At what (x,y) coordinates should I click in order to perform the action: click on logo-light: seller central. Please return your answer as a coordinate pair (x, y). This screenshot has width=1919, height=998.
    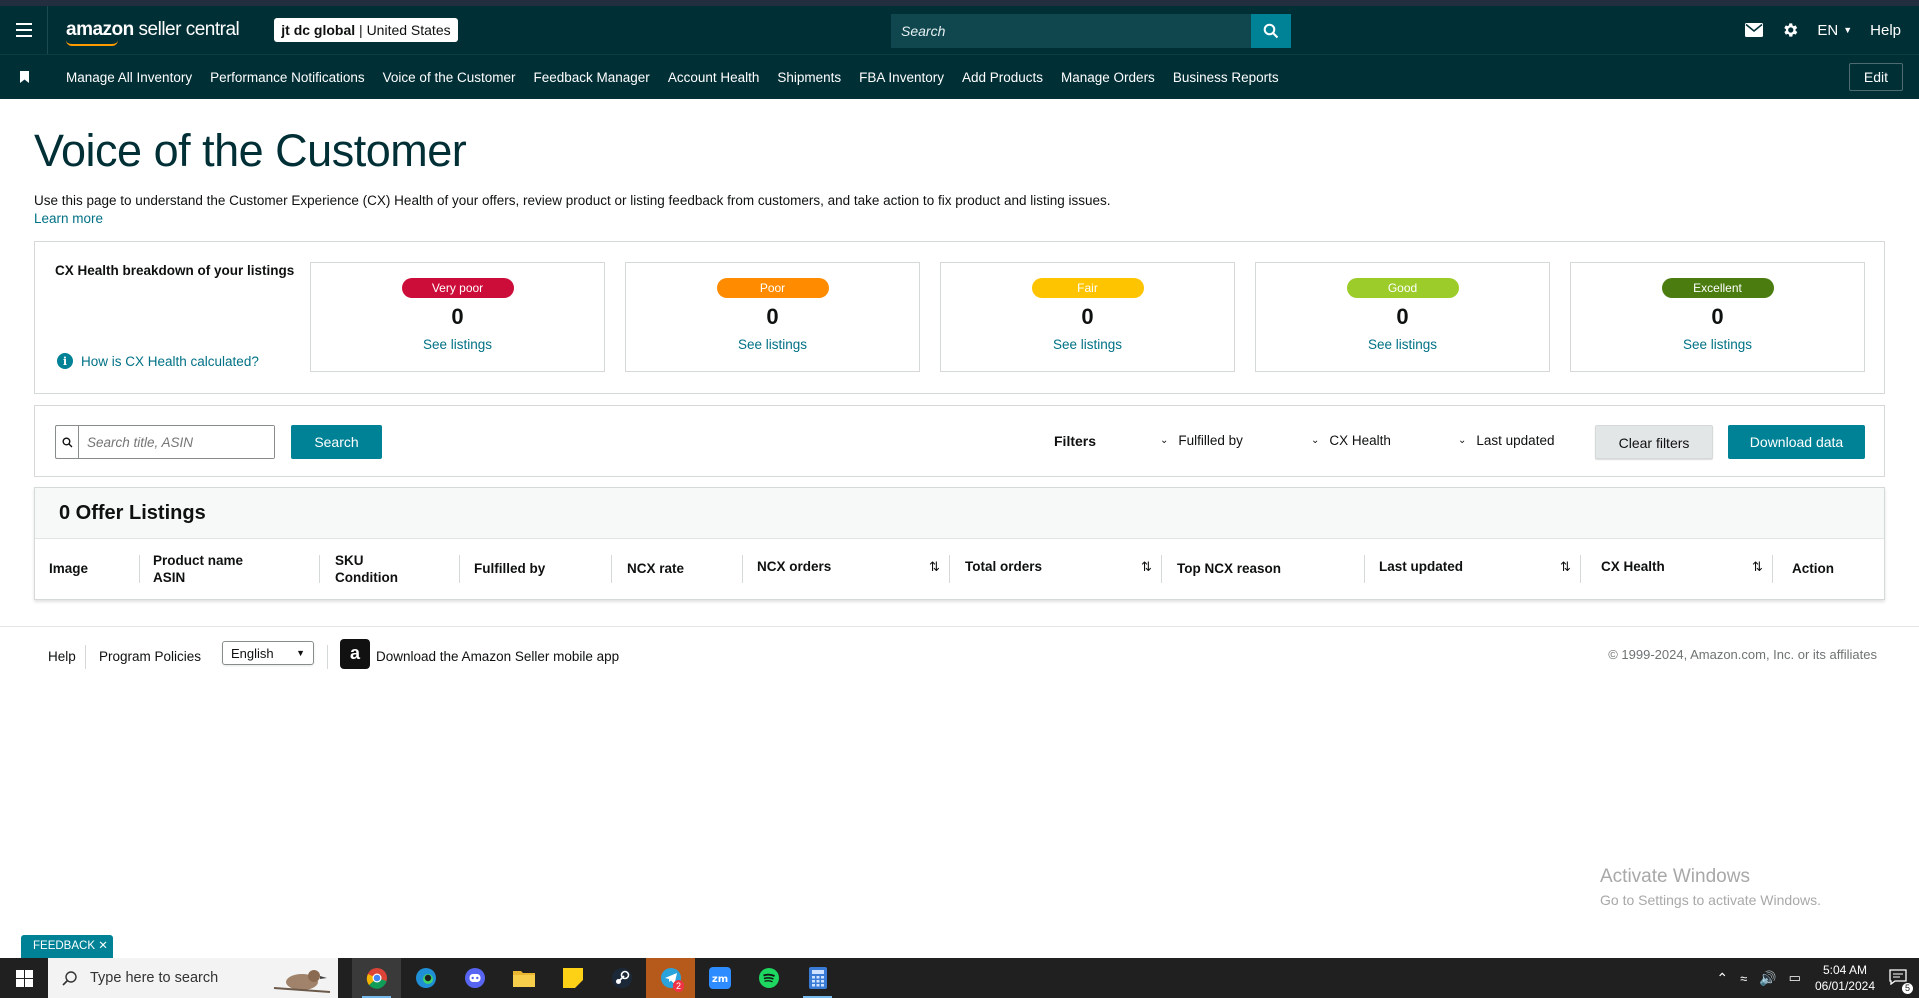
    Looking at the image, I should click on (186, 29).